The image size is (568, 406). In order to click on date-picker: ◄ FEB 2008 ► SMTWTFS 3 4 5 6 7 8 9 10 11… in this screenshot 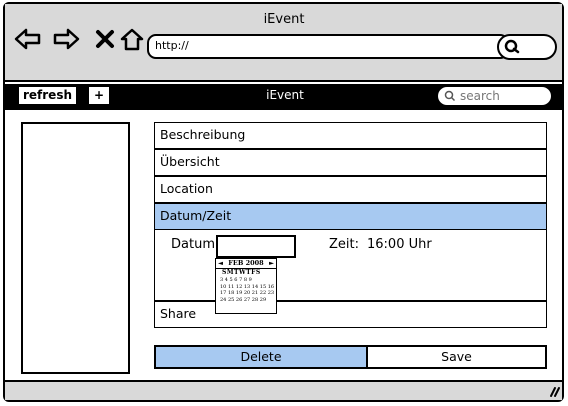, I will do `click(246, 286)`.